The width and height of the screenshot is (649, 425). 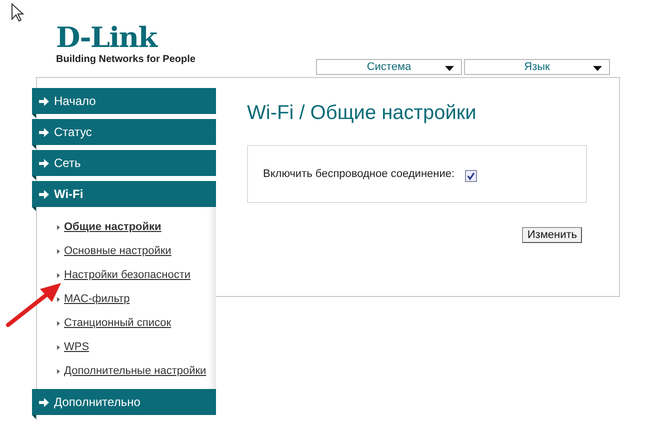 What do you see at coordinates (537, 67) in the screenshot?
I see `menu-dropdown: Язык` at bounding box center [537, 67].